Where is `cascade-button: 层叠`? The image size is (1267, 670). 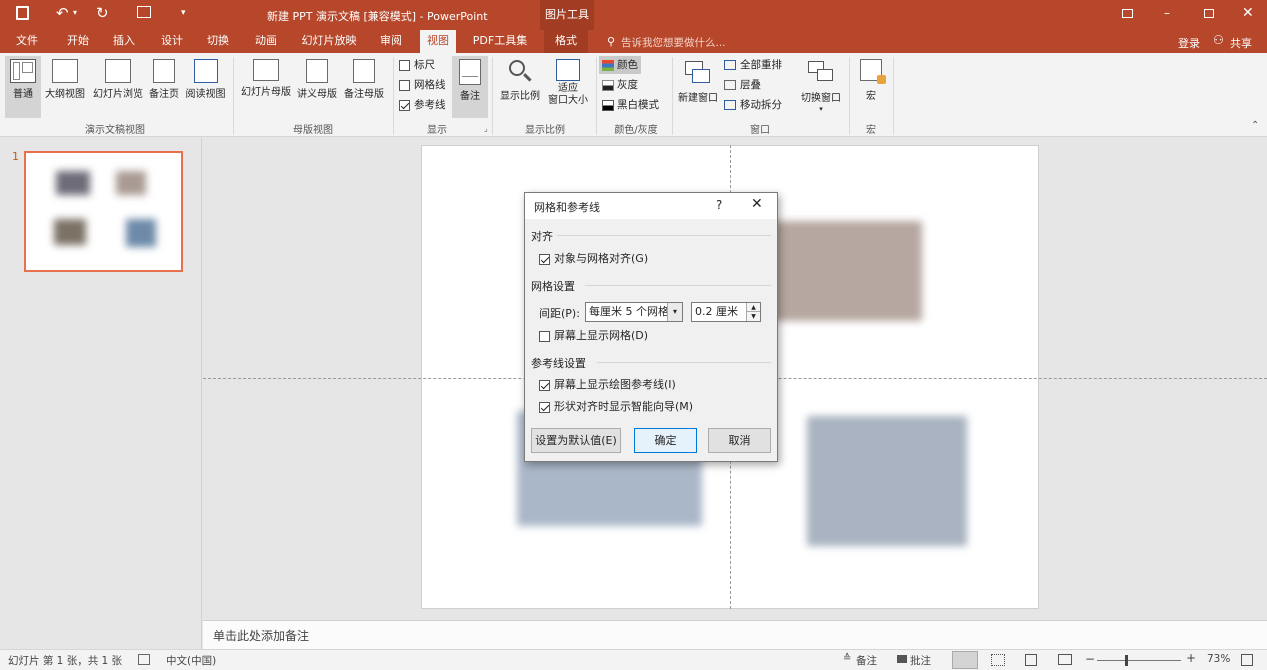
cascade-button: 层叠 is located at coordinates (742, 85).